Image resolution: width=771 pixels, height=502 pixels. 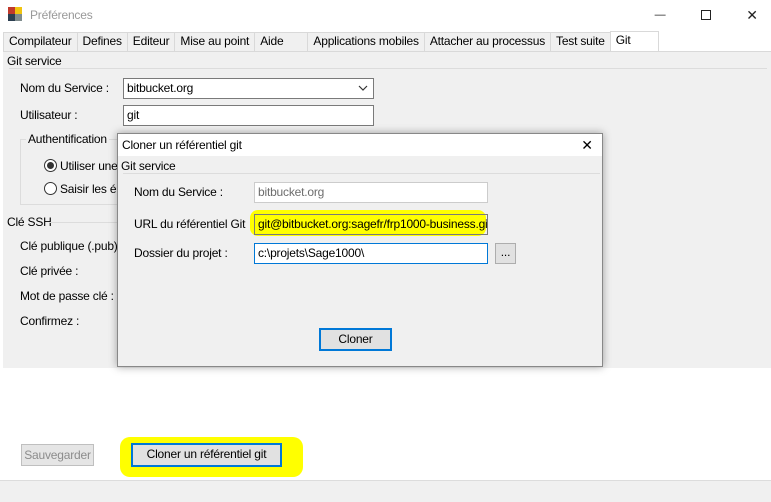 What do you see at coordinates (57, 455) in the screenshot?
I see `save-button: Sauvegarder` at bounding box center [57, 455].